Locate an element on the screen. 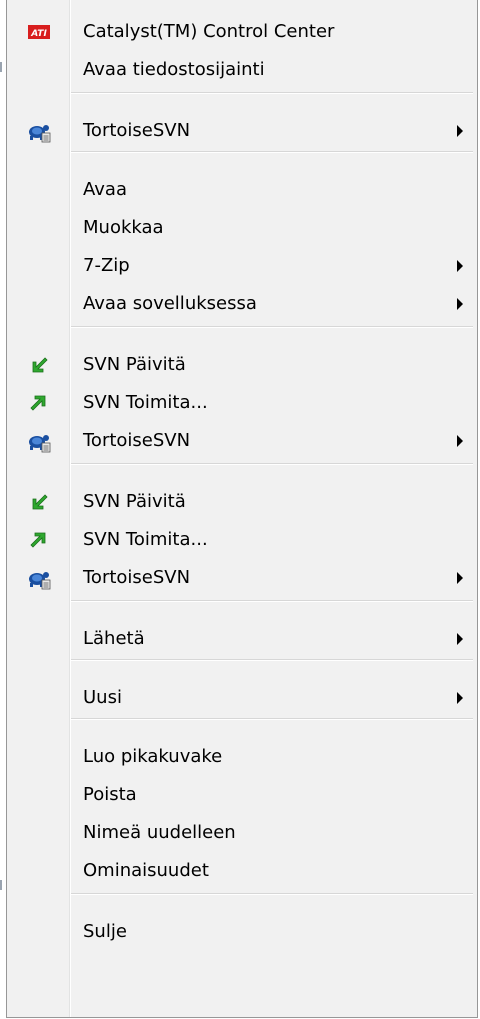 This screenshot has width=480, height=1019. menu-item-label: Luo pikakuvake is located at coordinates (153, 756).